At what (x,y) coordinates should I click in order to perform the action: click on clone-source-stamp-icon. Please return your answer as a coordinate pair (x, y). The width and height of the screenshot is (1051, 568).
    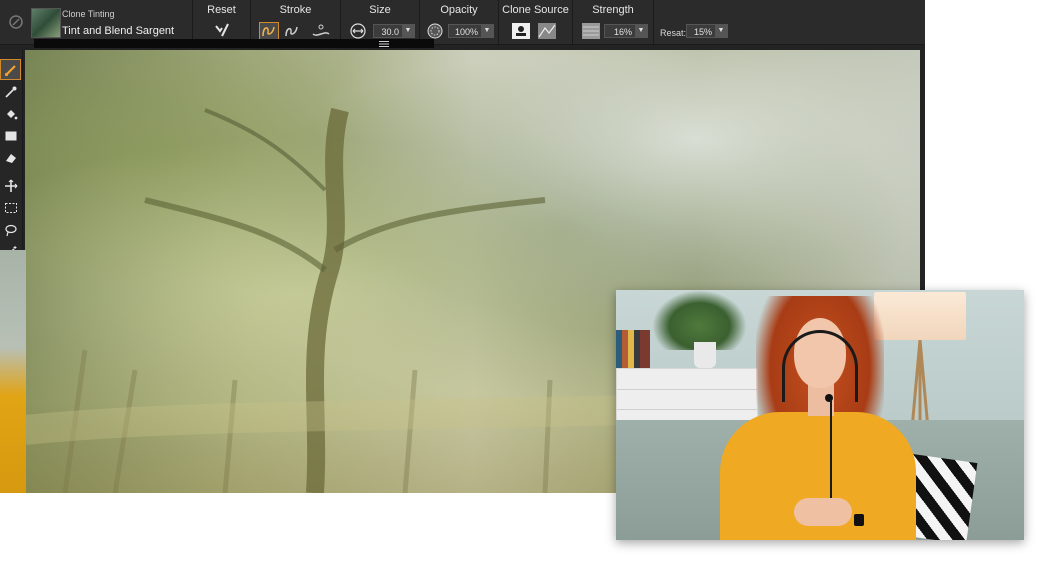
    Looking at the image, I should click on (521, 31).